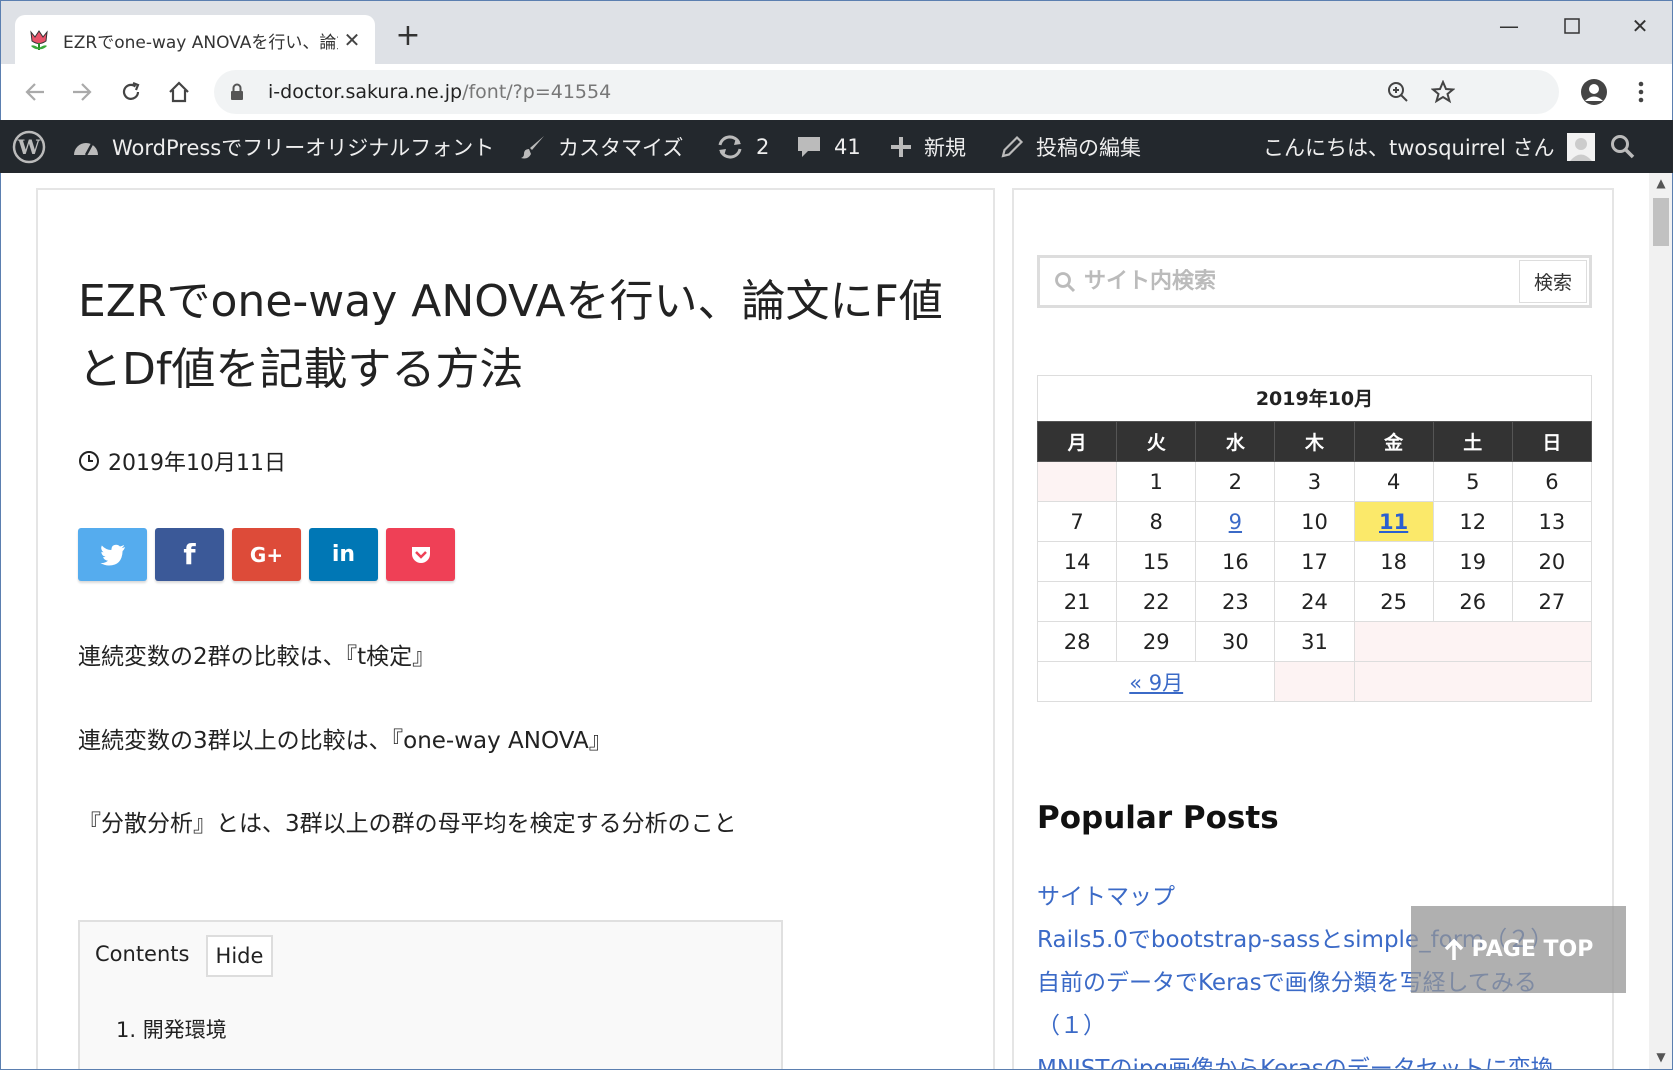  What do you see at coordinates (345, 741) in the screenshot?
I see `post-paragraph: 連続変数の3群以上の比較は、『one-way ANOVA』` at bounding box center [345, 741].